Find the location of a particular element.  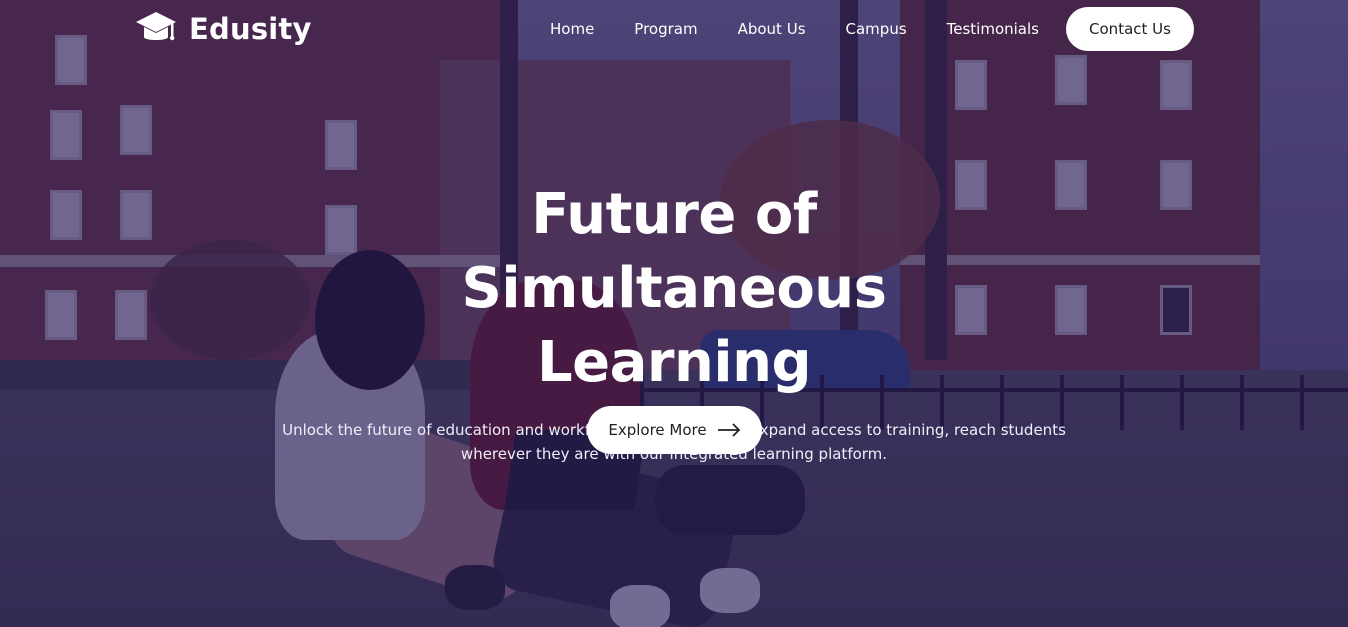

contact-us-button: Contact Us is located at coordinates (1130, 29).